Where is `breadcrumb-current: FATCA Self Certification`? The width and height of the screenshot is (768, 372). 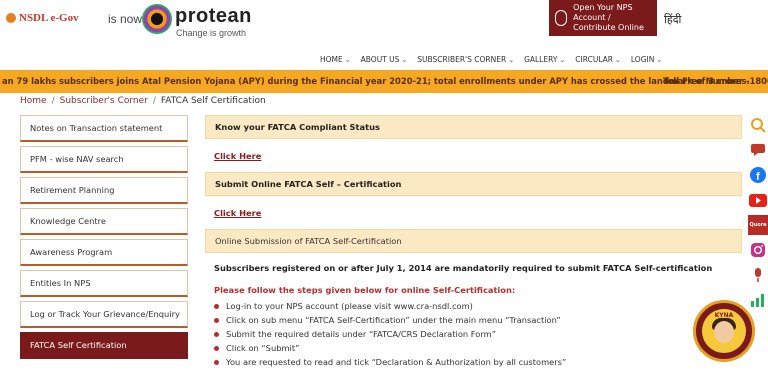 breadcrumb-current: FATCA Self Certification is located at coordinates (213, 101).